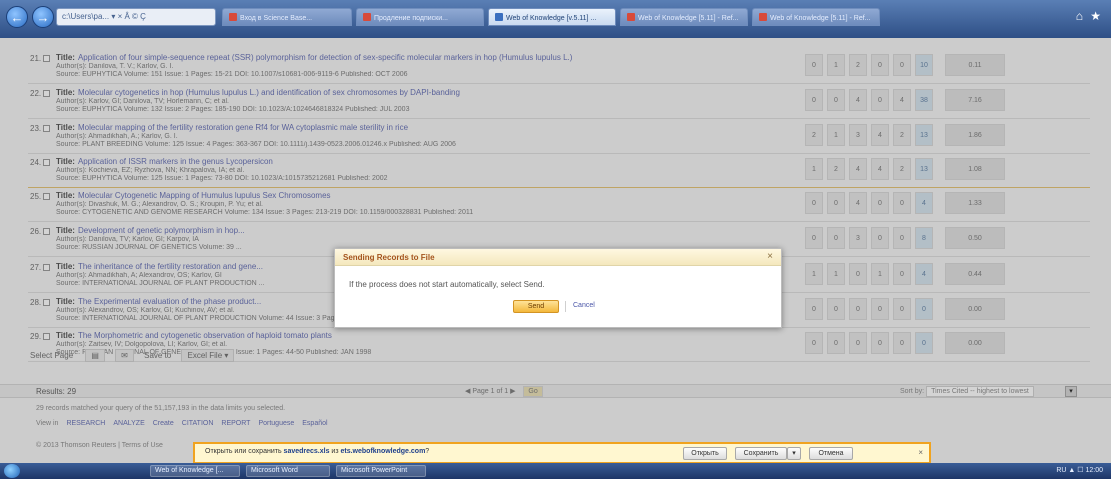 This screenshot has width=1111, height=479. I want to click on footer-link: CITATION, so click(198, 423).